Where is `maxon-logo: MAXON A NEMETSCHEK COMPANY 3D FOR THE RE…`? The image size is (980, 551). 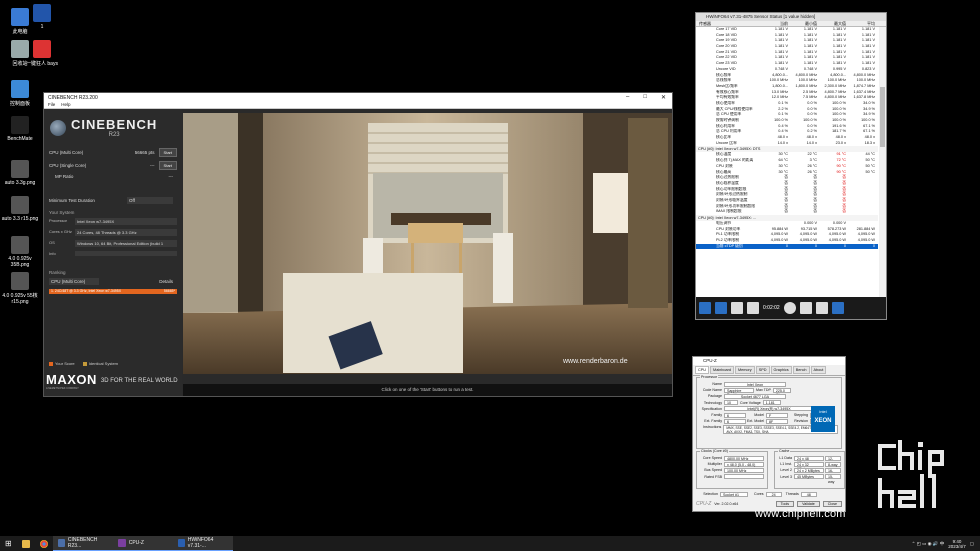
maxon-logo: MAXON A NEMETSCHEK COMPANY 3D FOR THE RE… is located at coordinates (112, 381).